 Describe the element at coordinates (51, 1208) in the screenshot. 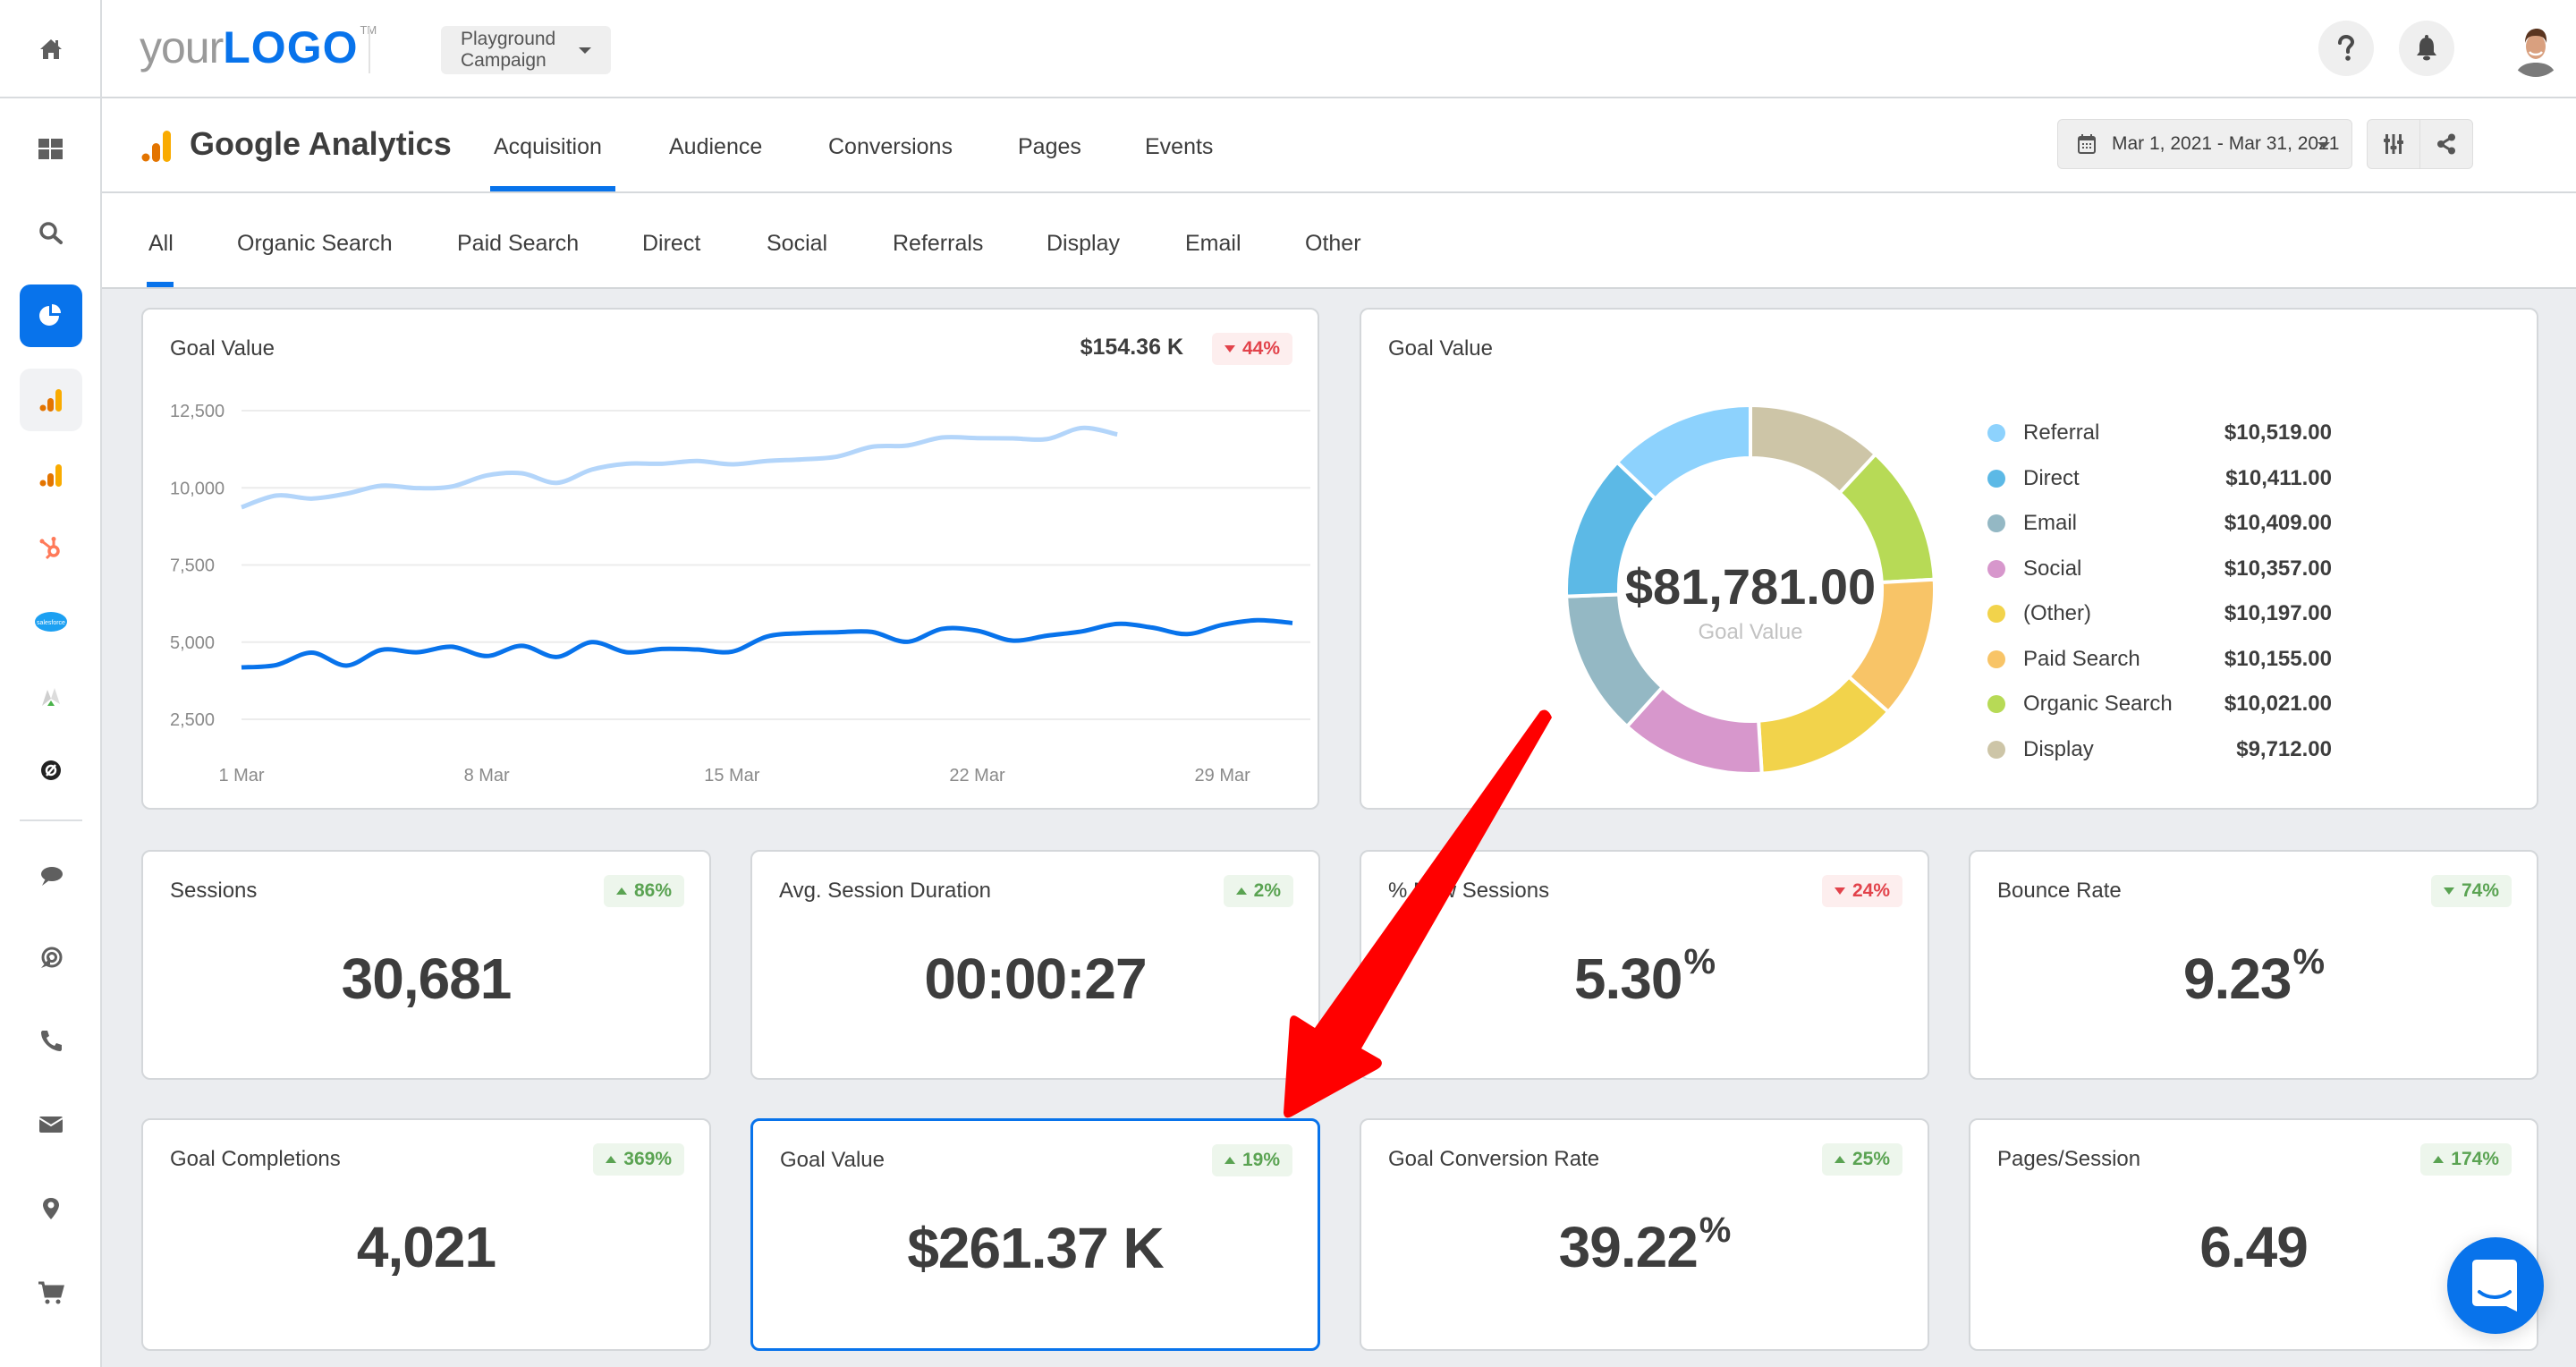

I see `sidebar-item-local` at that location.